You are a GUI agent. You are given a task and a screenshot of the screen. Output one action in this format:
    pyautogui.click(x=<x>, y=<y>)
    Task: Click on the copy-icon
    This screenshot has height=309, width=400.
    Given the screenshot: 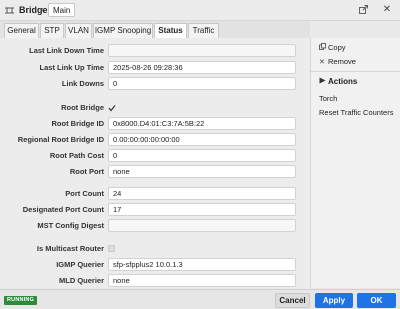 What is the action you would take?
    pyautogui.click(x=323, y=47)
    